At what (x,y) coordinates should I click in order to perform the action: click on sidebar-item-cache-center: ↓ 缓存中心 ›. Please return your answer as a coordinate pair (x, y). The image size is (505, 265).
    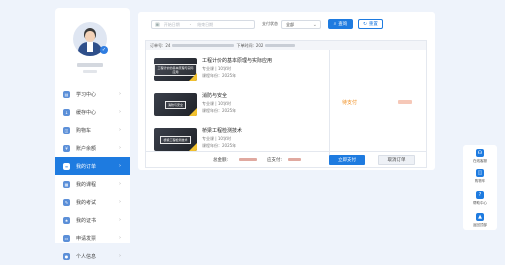
    Looking at the image, I should click on (92, 112).